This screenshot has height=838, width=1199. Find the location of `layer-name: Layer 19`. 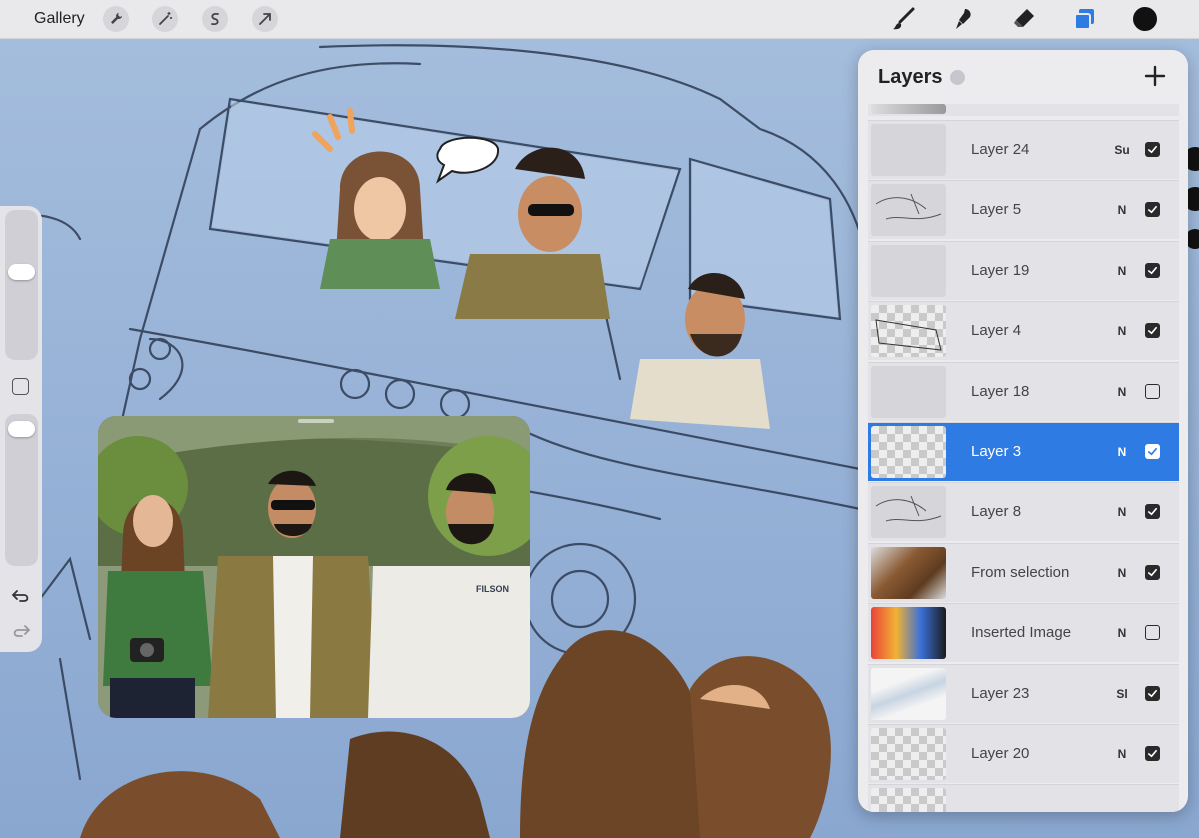

layer-name: Layer 19 is located at coordinates (1000, 270).